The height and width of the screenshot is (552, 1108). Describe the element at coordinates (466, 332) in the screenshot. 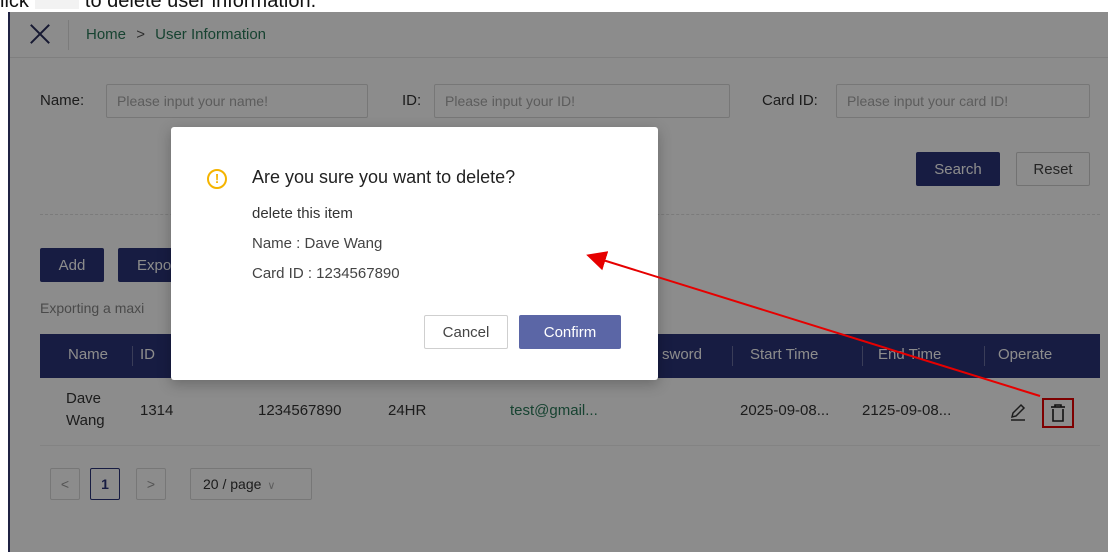

I see `cancel-button: Cancel` at that location.